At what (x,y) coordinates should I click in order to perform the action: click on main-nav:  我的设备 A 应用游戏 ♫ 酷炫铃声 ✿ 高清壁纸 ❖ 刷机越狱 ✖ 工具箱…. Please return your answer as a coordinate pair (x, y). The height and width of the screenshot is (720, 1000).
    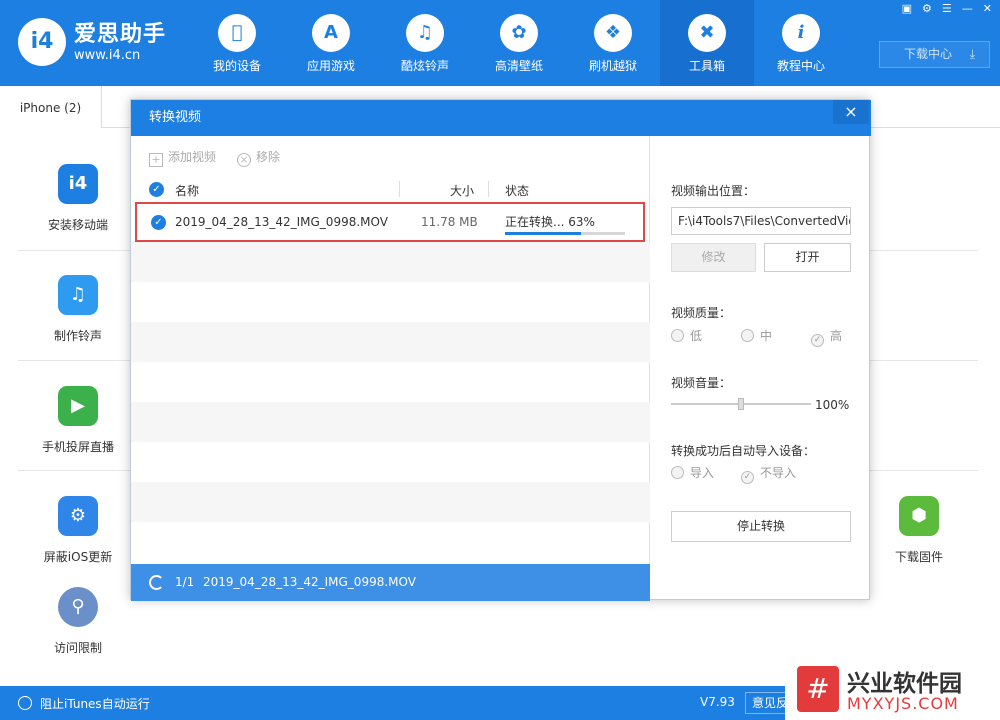
    Looking at the image, I should click on (519, 43).